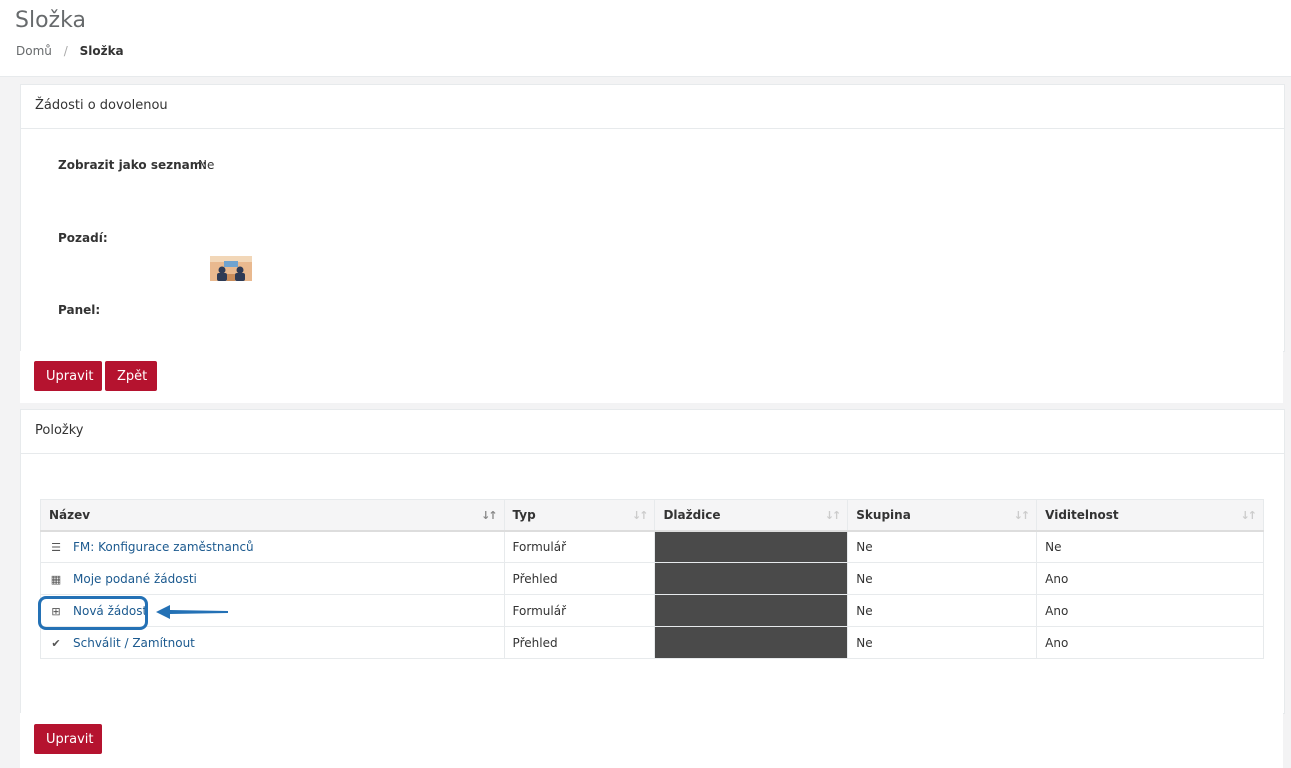 Image resolution: width=1291 pixels, height=768 pixels. What do you see at coordinates (489, 515) in the screenshot?
I see `sort-asc-icon: ↓↑` at bounding box center [489, 515].